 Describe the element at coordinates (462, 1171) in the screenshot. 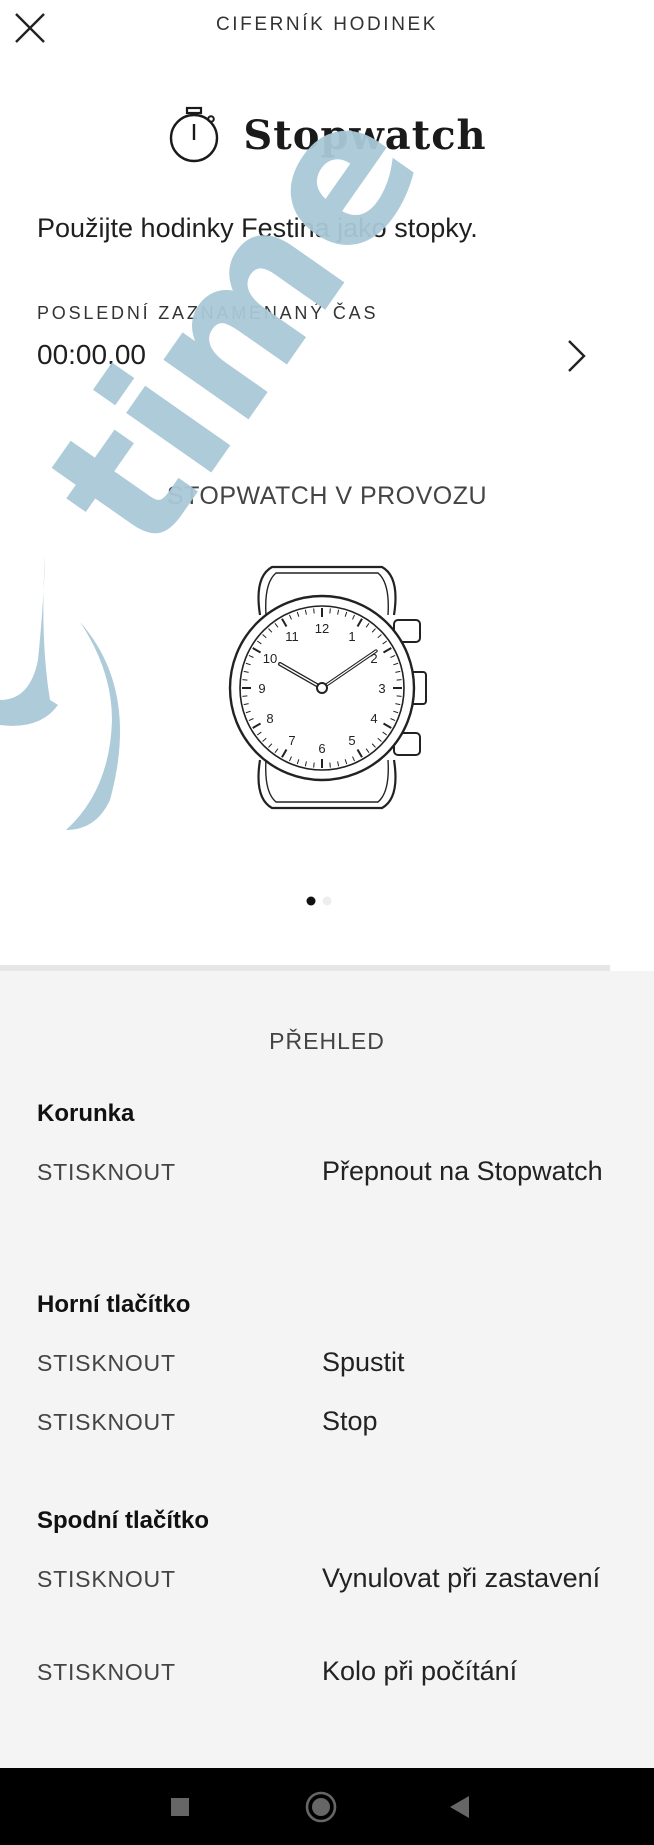

I see `action-description: Přepnout na Stopwatch` at that location.